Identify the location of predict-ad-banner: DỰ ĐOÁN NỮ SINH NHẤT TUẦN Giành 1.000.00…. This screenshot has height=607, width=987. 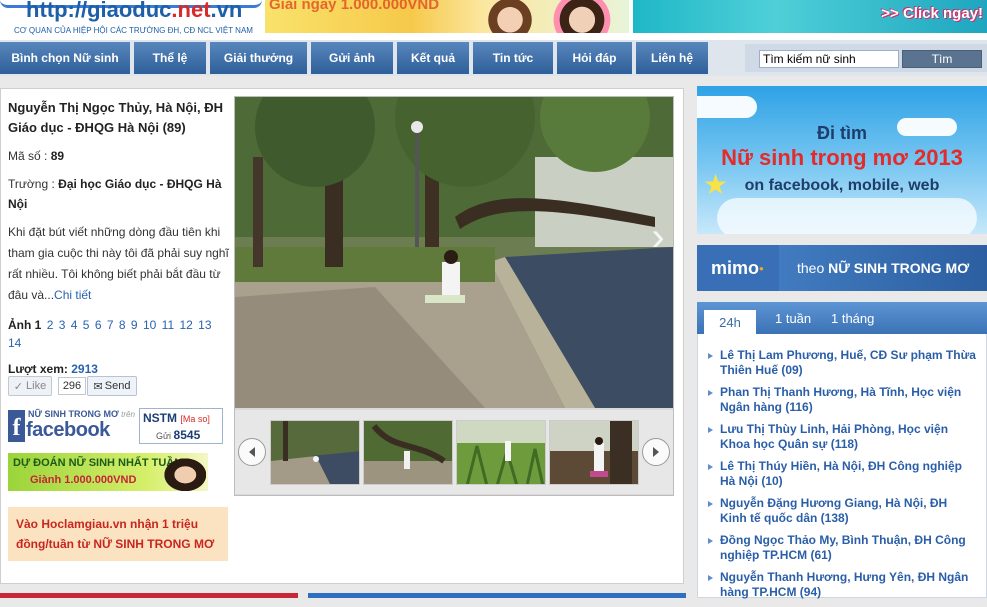
(108, 472).